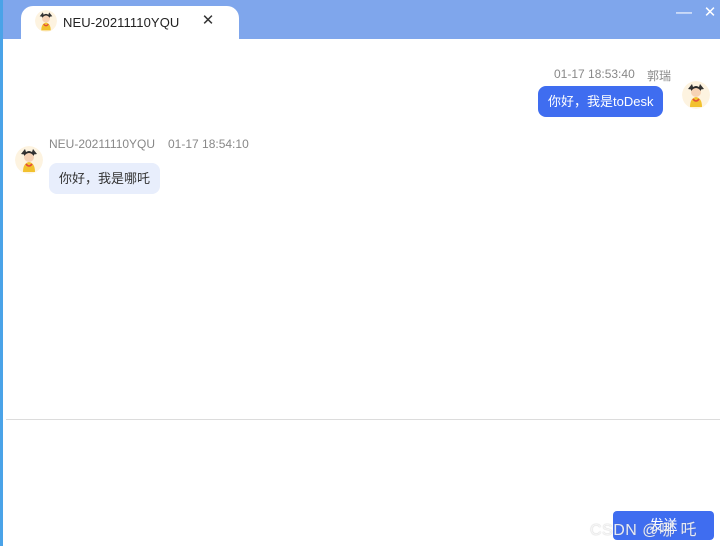  I want to click on tab-title: NEU-20211110YQU, so click(121, 22).